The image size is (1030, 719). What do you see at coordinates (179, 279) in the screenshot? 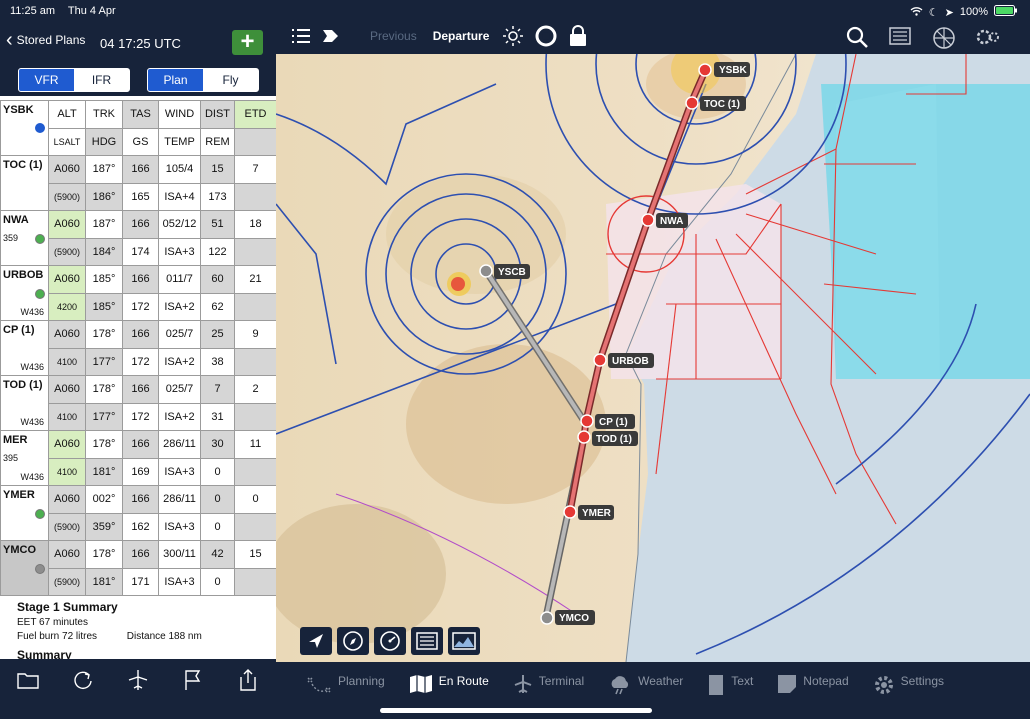
I see `wind-cell: 011/7` at bounding box center [179, 279].